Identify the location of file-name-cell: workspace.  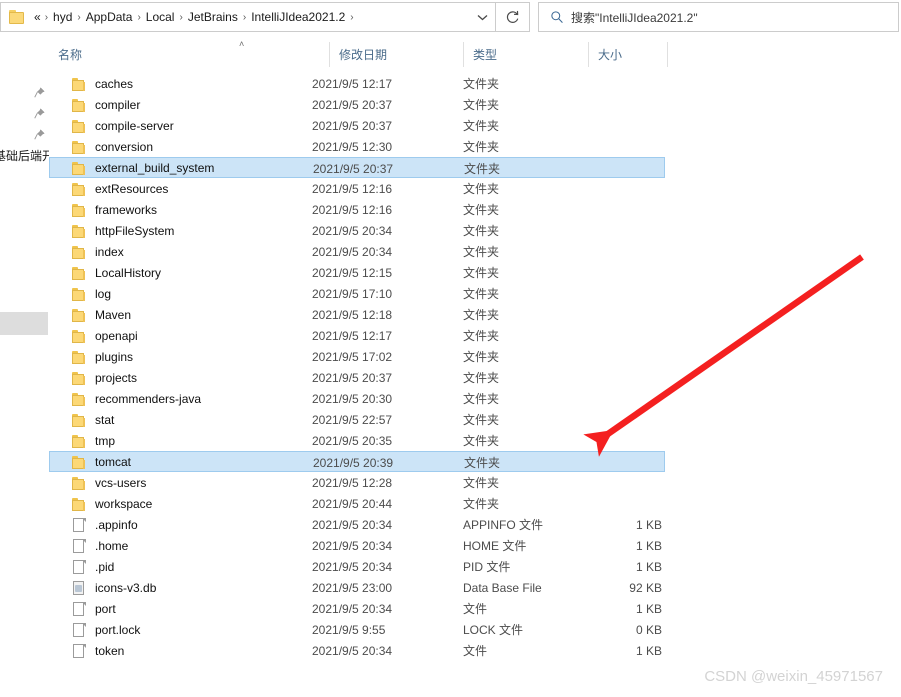
(100, 503).